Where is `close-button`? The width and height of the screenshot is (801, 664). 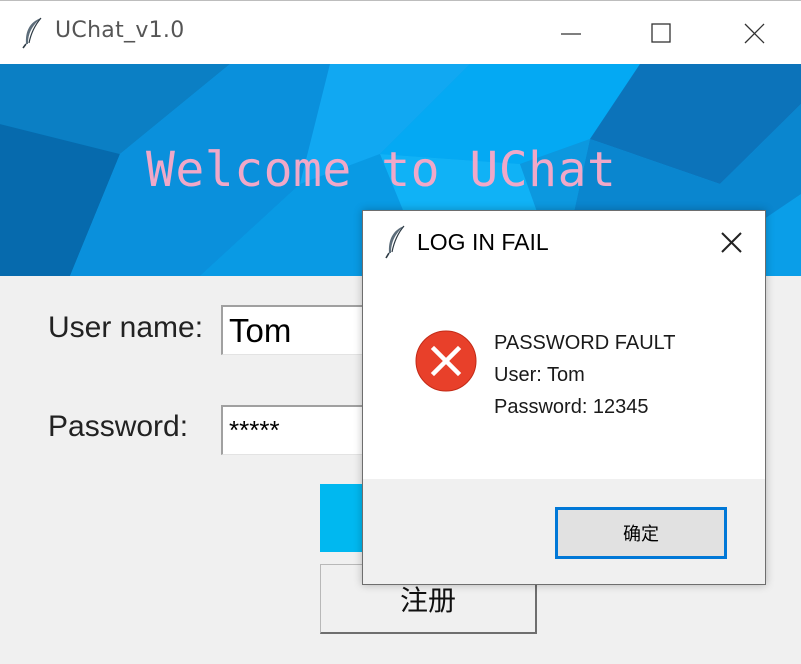
close-button is located at coordinates (755, 33).